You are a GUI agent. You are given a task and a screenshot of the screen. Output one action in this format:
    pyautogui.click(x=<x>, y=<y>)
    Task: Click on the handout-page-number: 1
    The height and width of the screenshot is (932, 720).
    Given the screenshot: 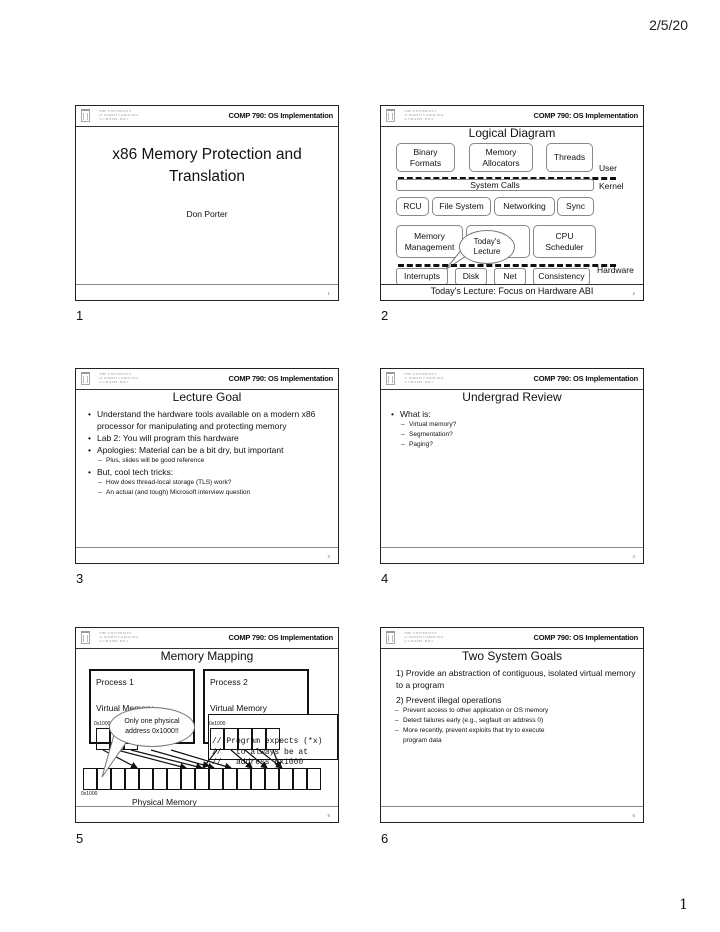 What is the action you would take?
    pyautogui.click(x=683, y=905)
    